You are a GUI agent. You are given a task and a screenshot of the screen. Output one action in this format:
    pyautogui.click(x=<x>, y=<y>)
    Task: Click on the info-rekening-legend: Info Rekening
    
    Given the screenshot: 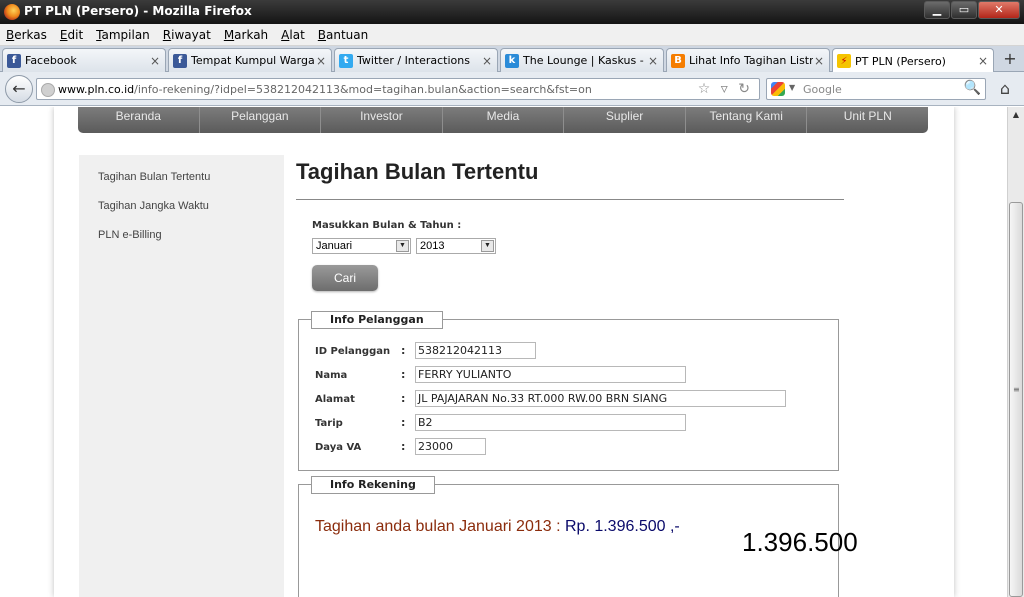 What is the action you would take?
    pyautogui.click(x=373, y=485)
    